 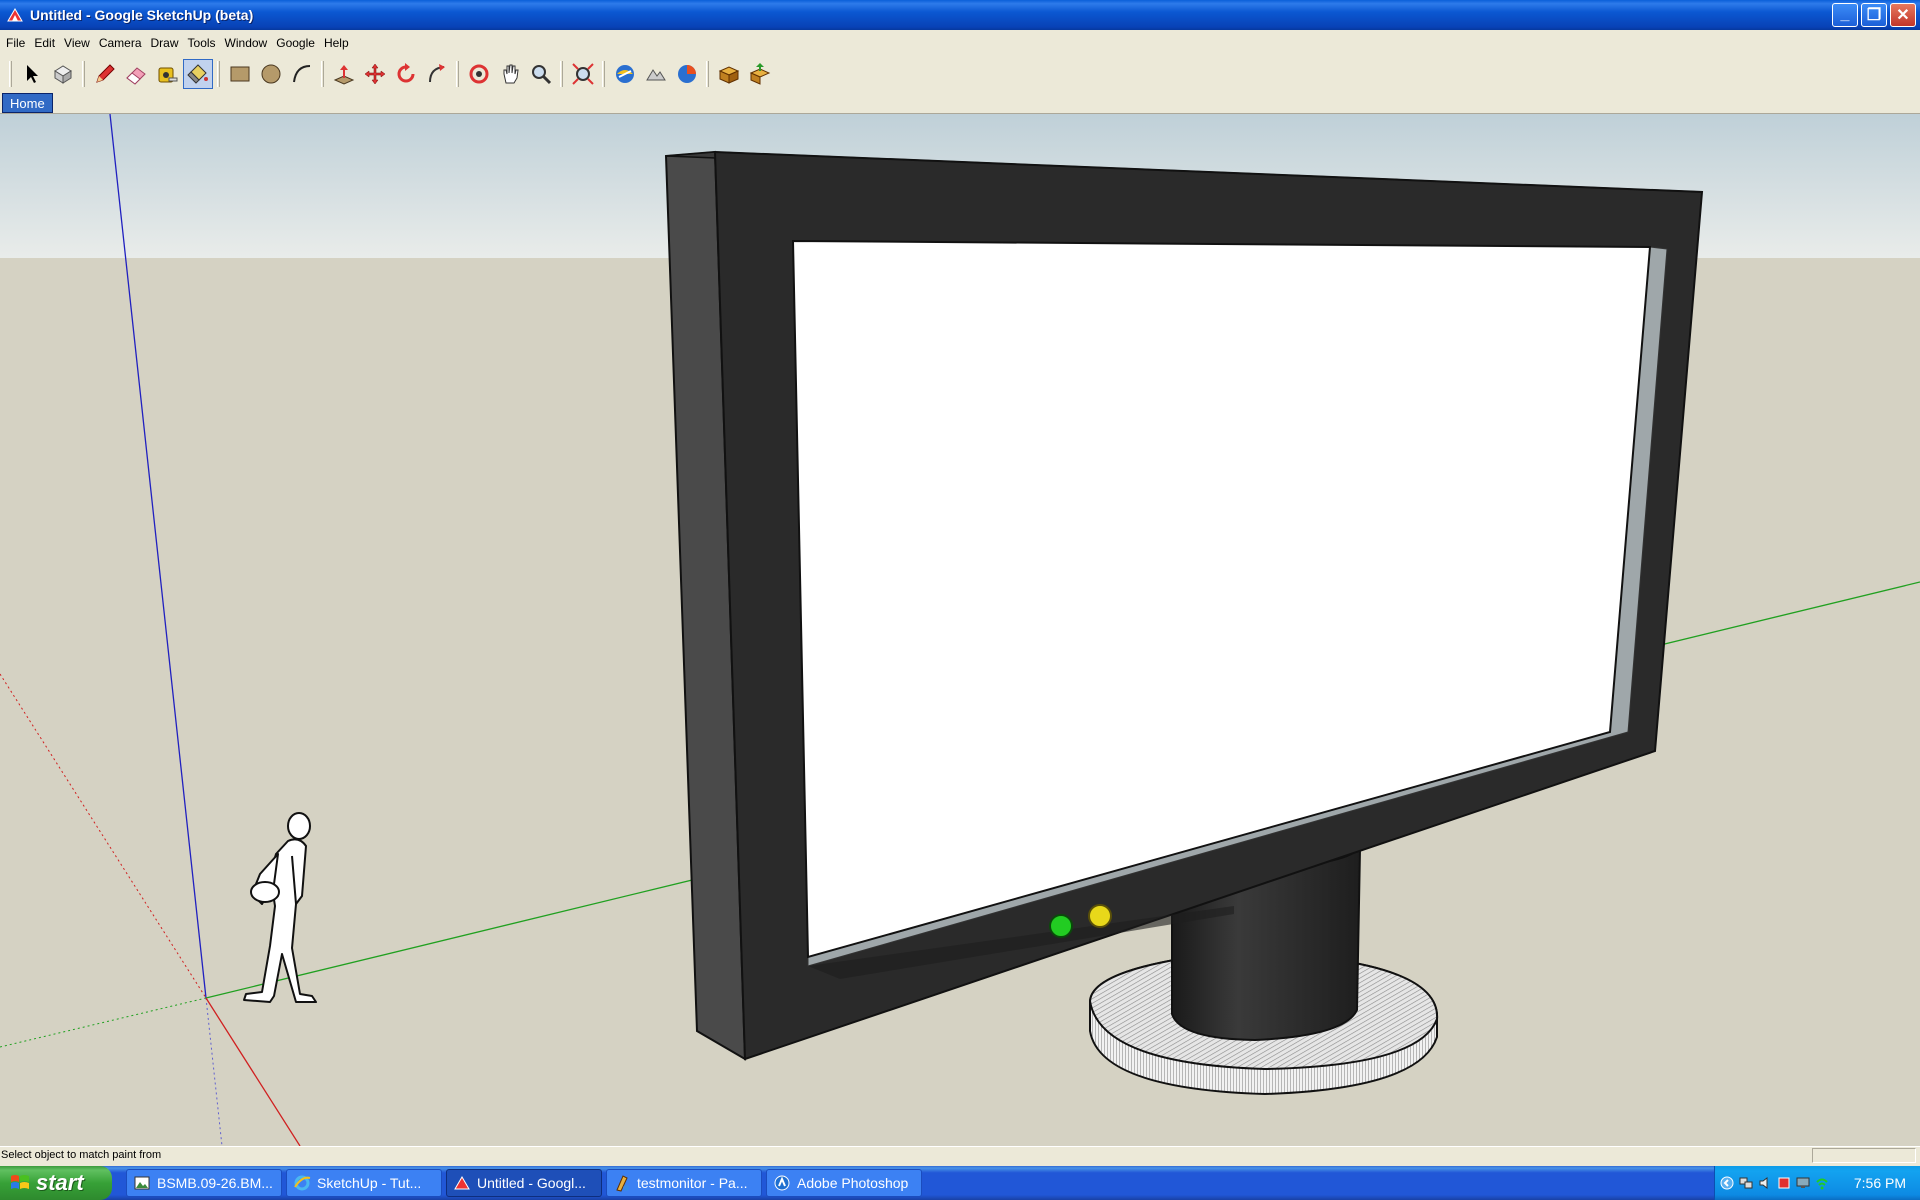 I want to click on menu-google: Google, so click(x=297, y=43).